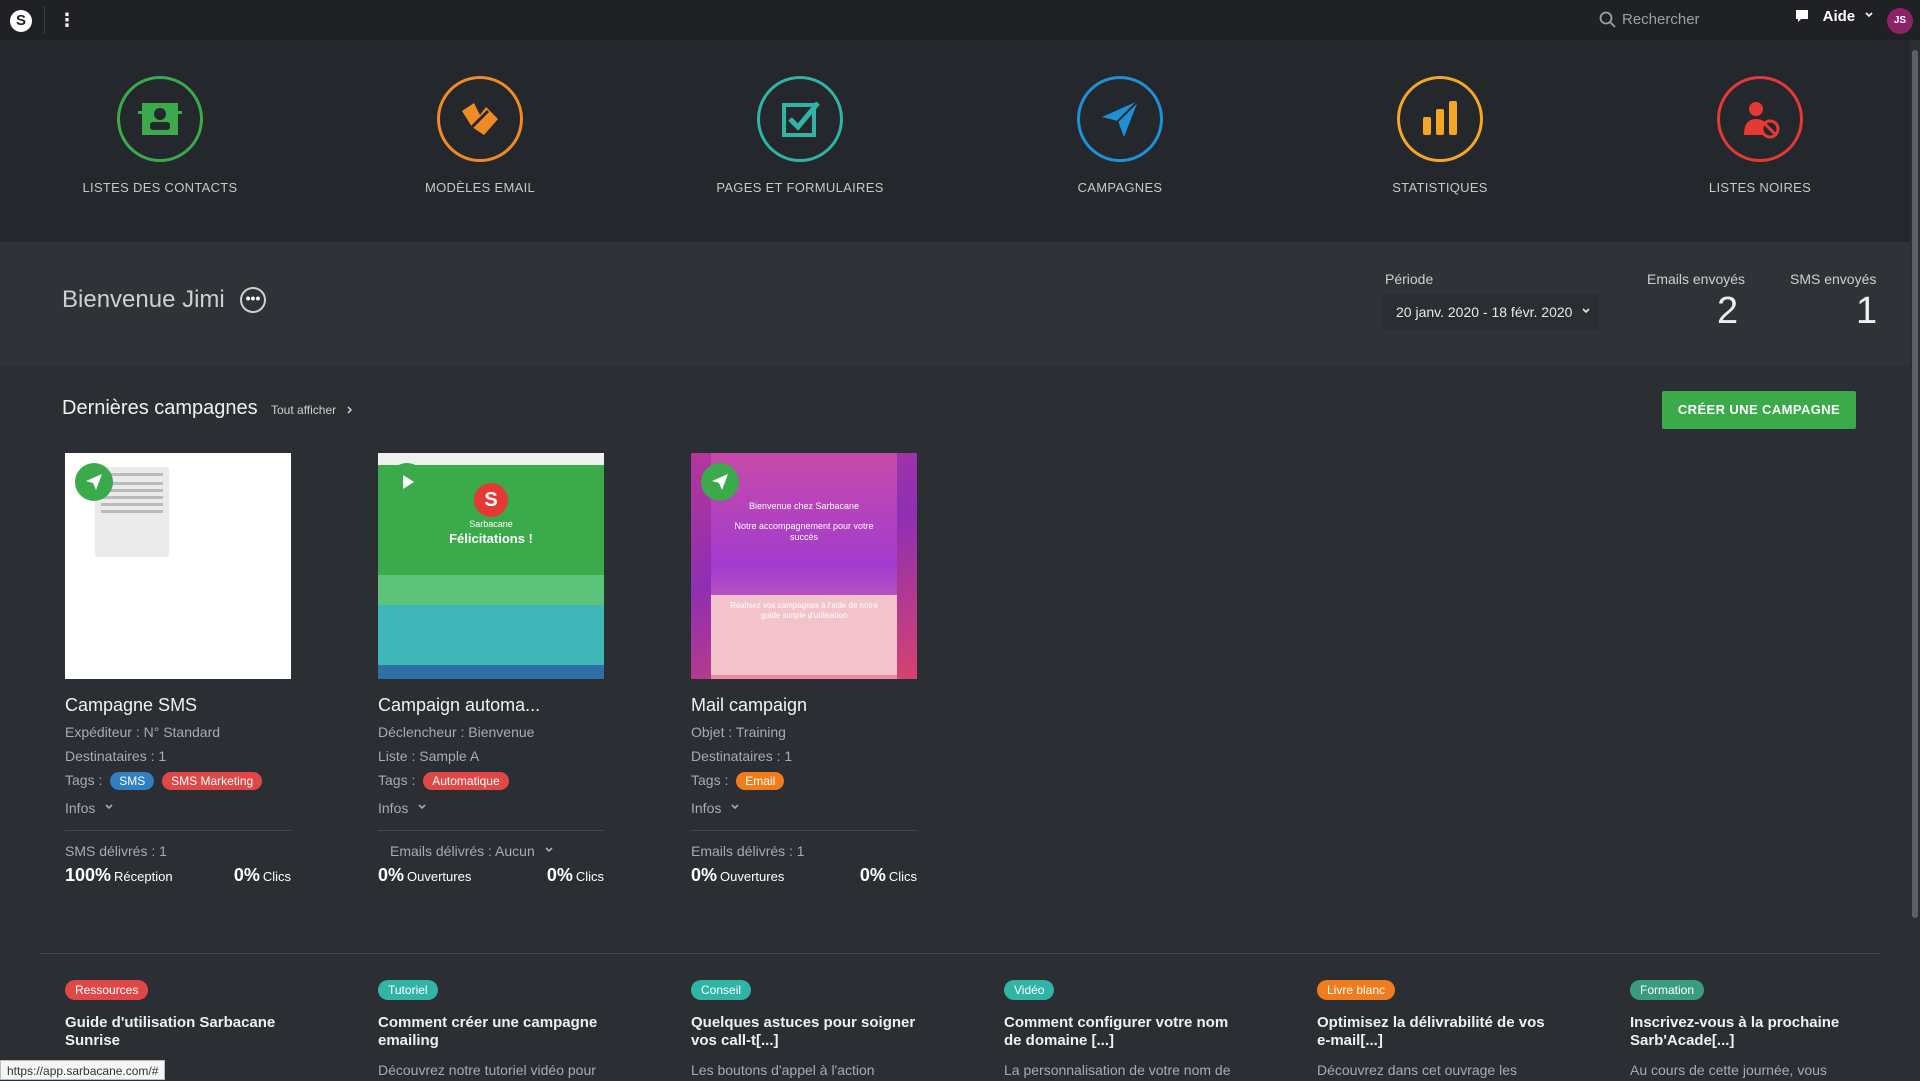 This screenshot has height=1081, width=1920. What do you see at coordinates (408, 482) in the screenshot?
I see `play-icon` at bounding box center [408, 482].